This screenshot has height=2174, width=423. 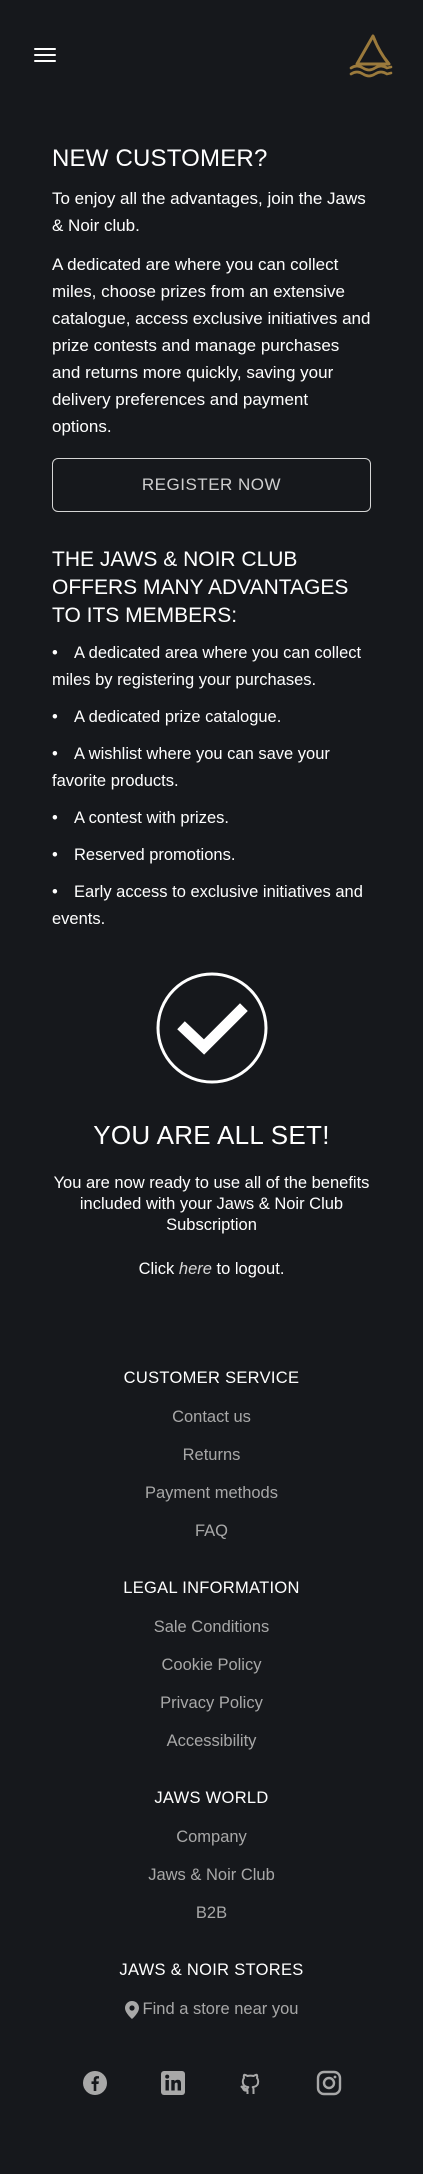 What do you see at coordinates (211, 1417) in the screenshot?
I see `footer-link-contact: Contact us` at bounding box center [211, 1417].